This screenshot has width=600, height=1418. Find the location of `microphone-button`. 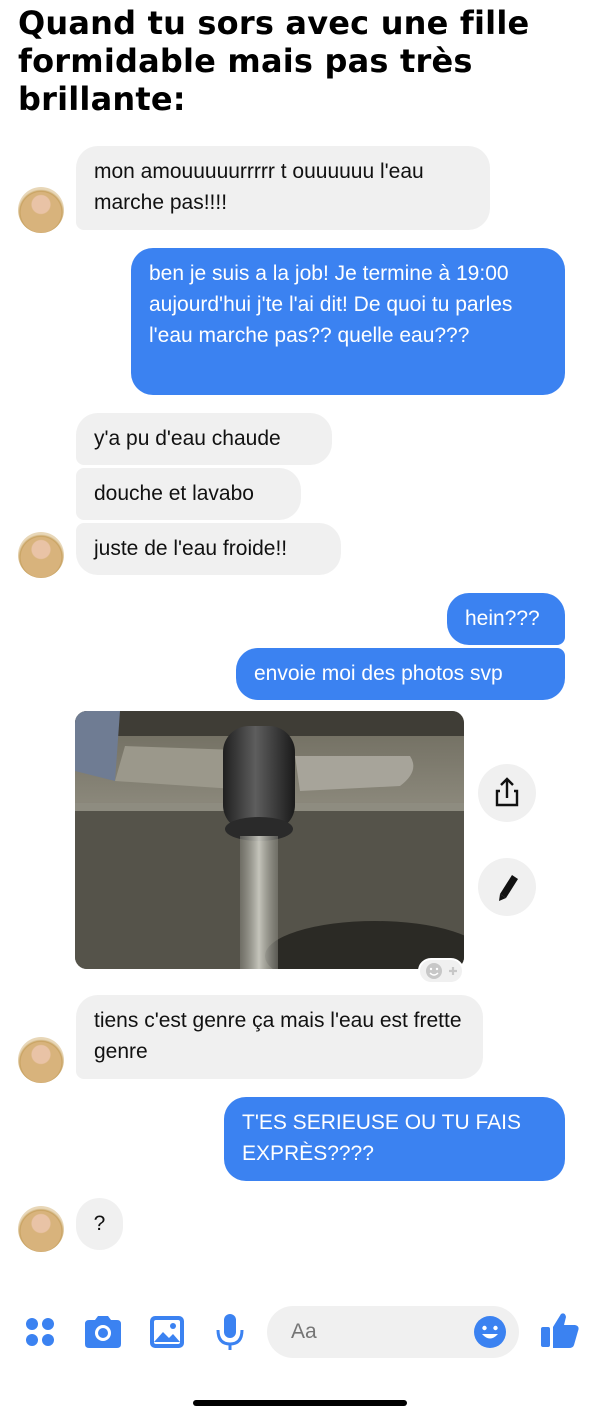

microphone-button is located at coordinates (230, 1332).